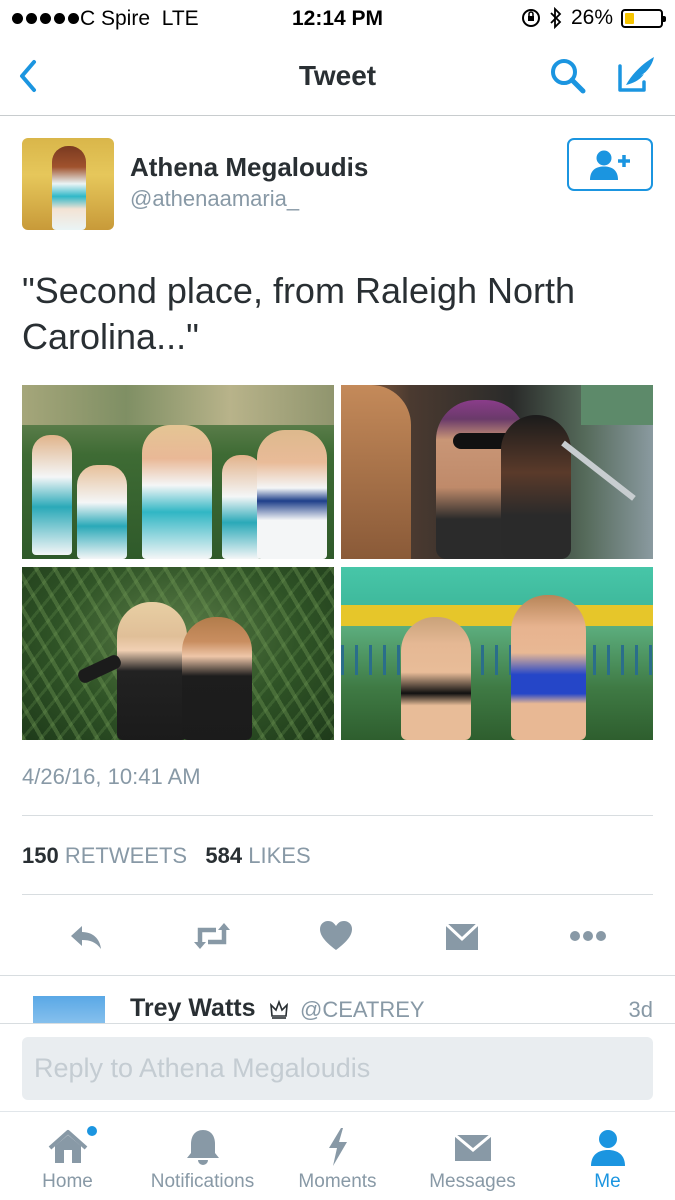 Image resolution: width=675 pixels, height=1200 pixels. What do you see at coordinates (629, 18) in the screenshot?
I see `battery-fill` at bounding box center [629, 18].